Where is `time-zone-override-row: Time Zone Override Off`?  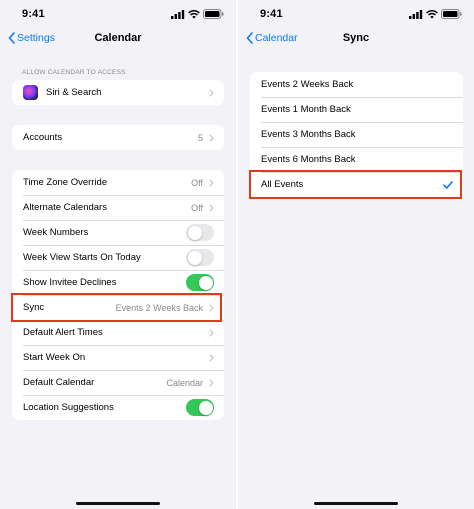
time-zone-override-row: Time Zone Override Off is located at coordinates (118, 182).